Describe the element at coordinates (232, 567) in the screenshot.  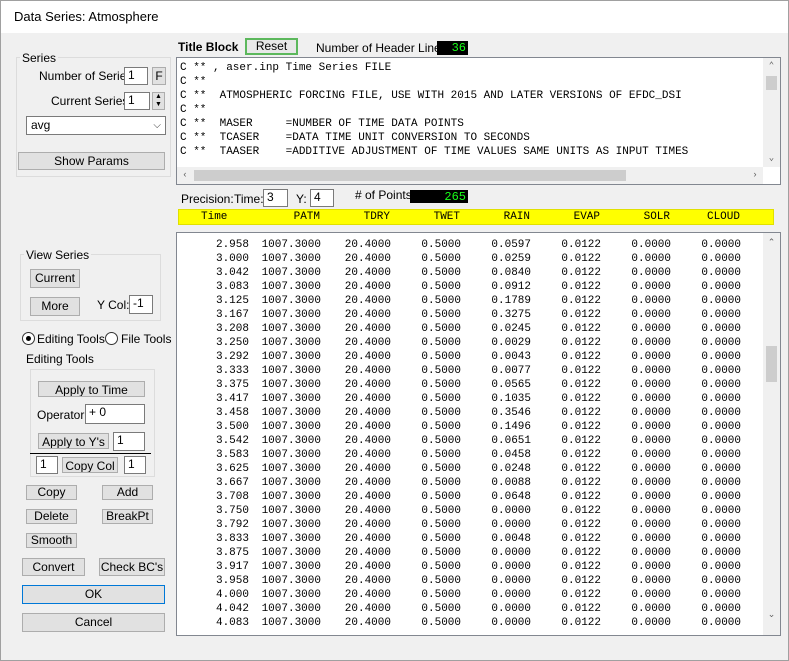
I see `table-cell: 3.917` at that location.